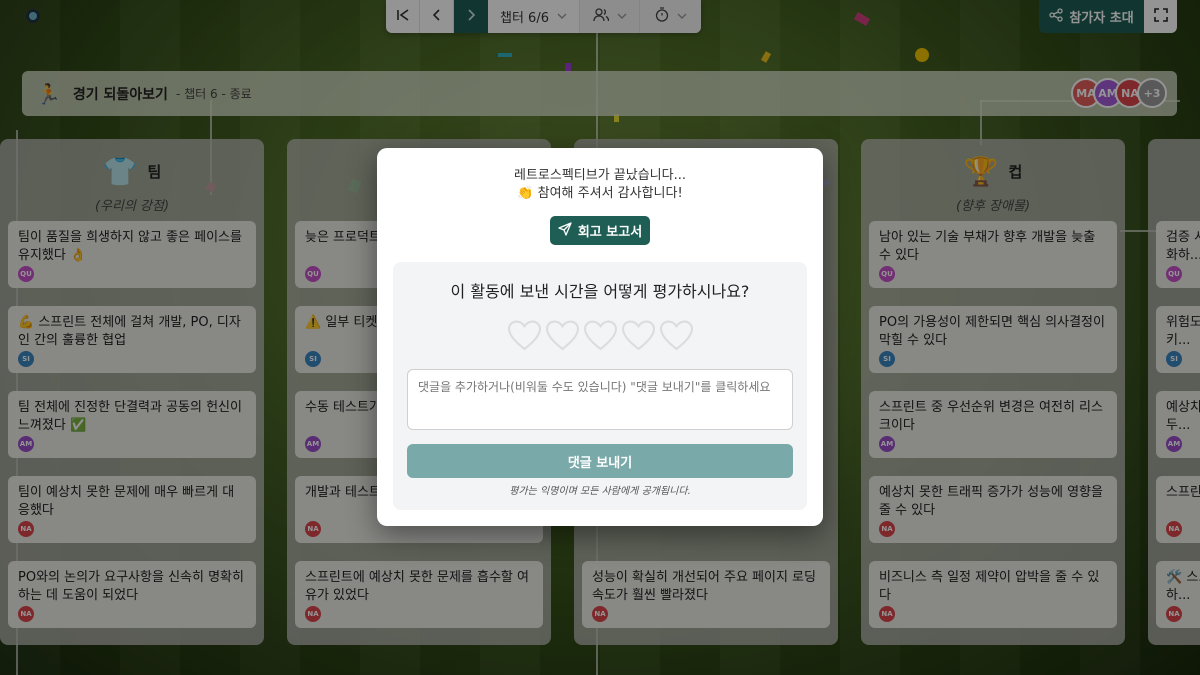  I want to click on rating-question: 이 활동에 보낸 시간을 어떻게 평가하시나요?, so click(600, 291).